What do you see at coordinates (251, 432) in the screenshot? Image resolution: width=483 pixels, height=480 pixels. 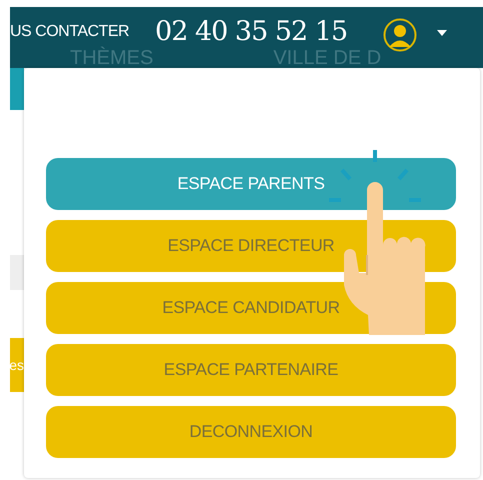 I see `menu-item: DECONNEXION` at bounding box center [251, 432].